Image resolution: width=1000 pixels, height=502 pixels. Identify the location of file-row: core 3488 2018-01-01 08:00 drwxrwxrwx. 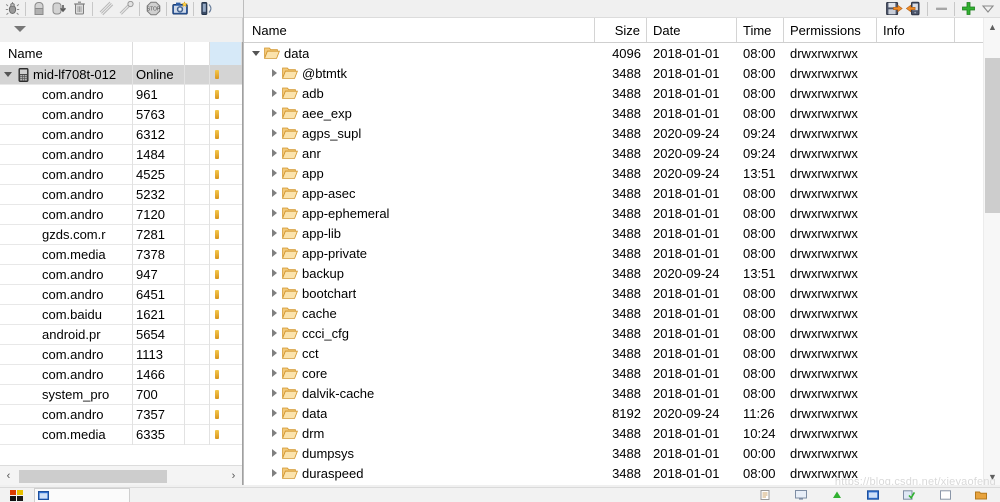
(622, 373).